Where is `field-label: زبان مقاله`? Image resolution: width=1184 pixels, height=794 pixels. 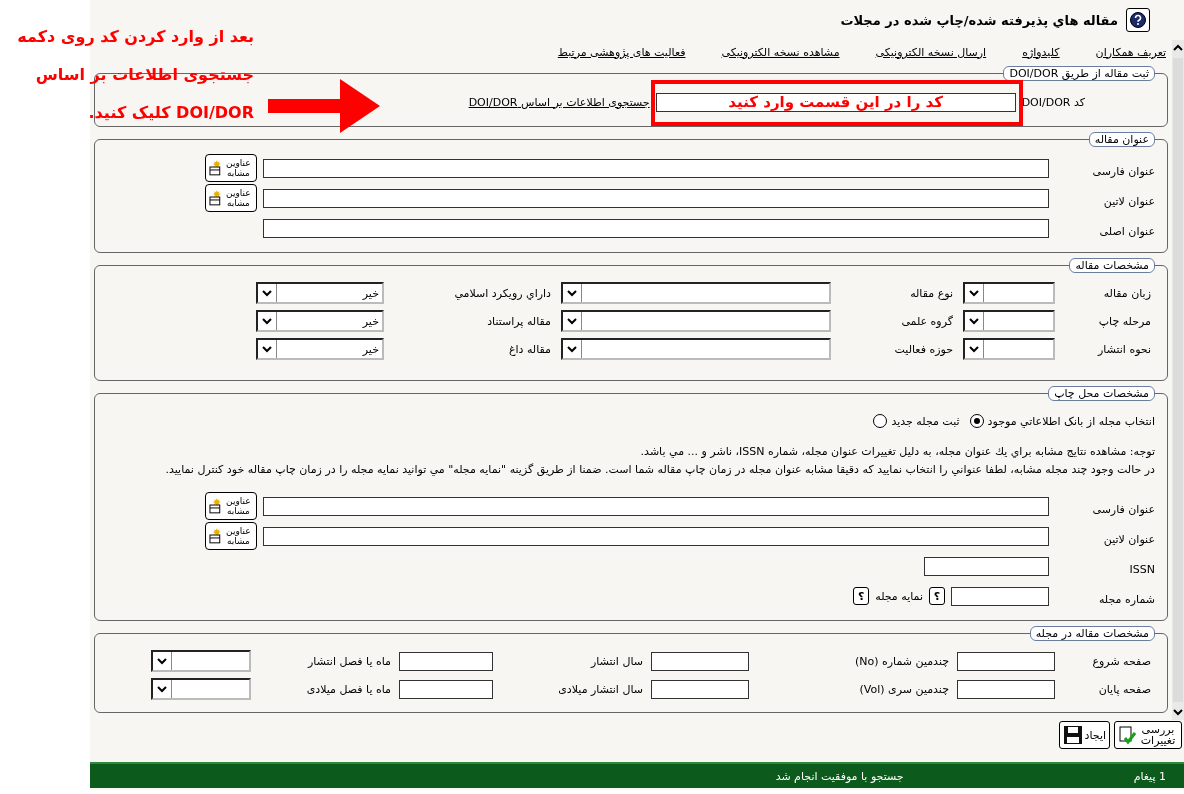
field-label: زبان مقاله is located at coordinates (1127, 293).